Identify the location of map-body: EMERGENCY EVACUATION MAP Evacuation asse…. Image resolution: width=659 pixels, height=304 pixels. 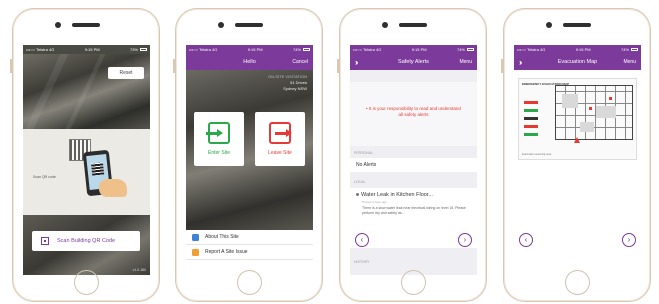
(577, 172).